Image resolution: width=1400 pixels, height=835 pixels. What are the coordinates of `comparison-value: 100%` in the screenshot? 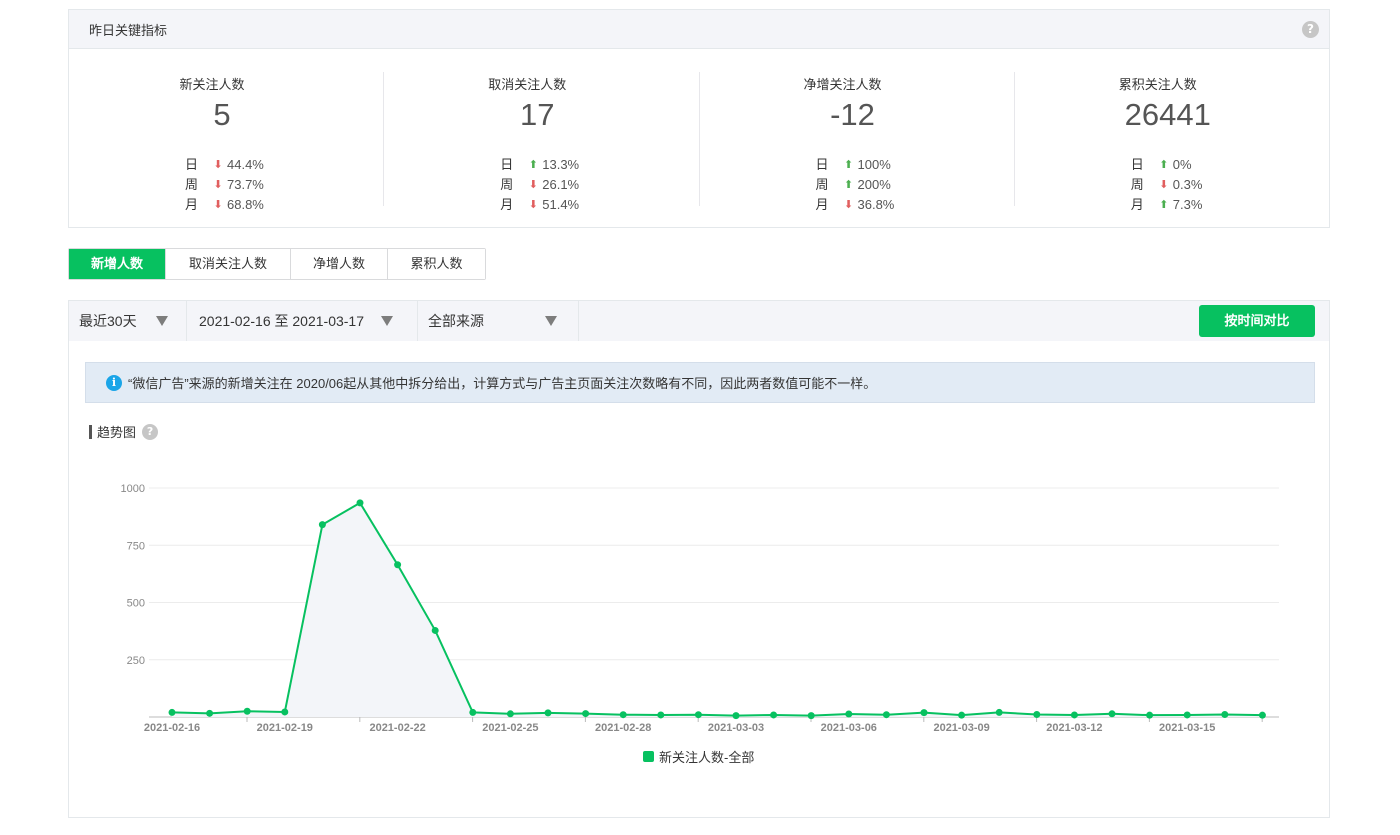 It's located at (874, 164).